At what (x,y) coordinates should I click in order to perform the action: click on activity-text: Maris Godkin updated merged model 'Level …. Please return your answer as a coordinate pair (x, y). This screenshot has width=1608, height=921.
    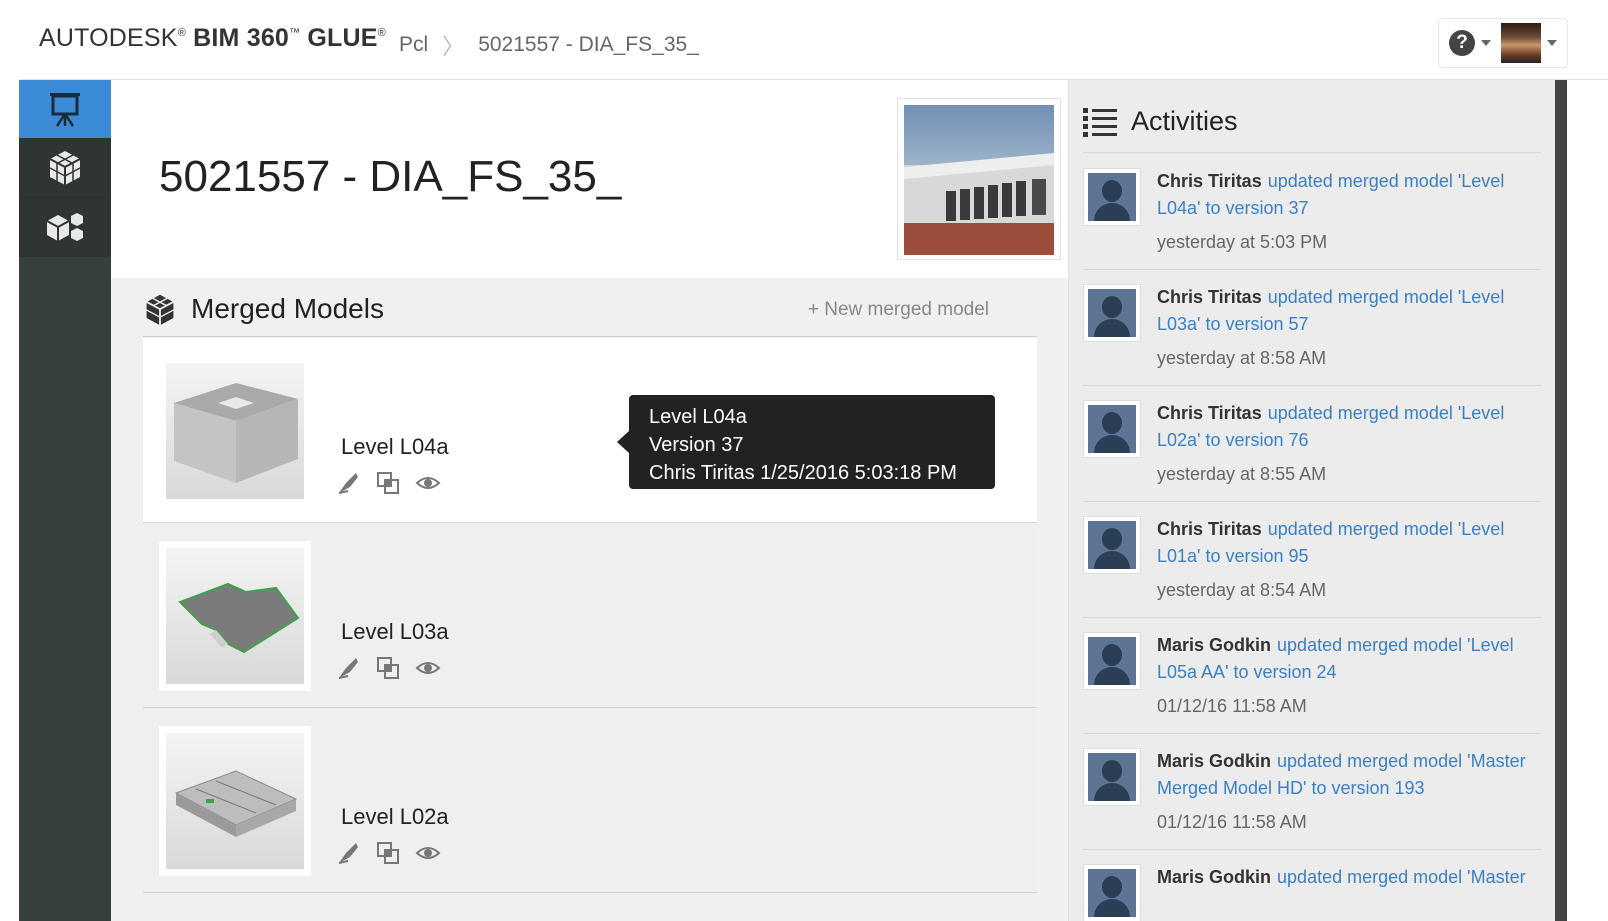
    Looking at the image, I should click on (1349, 659).